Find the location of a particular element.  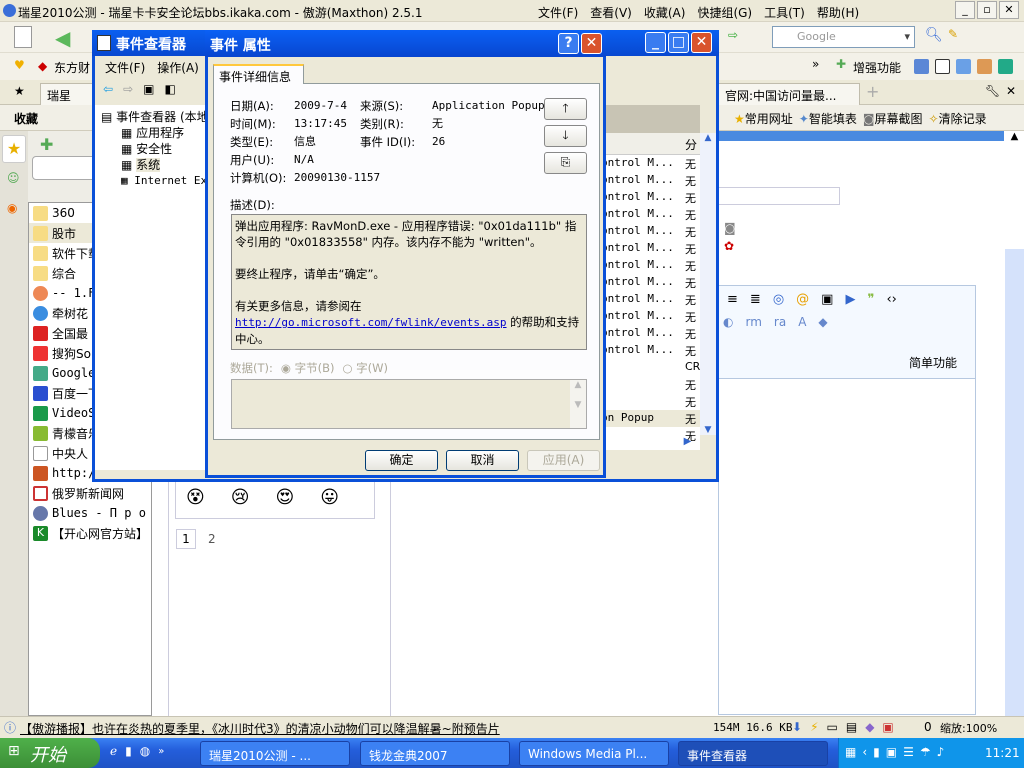

notes-icon is located at coordinates (963, 66).